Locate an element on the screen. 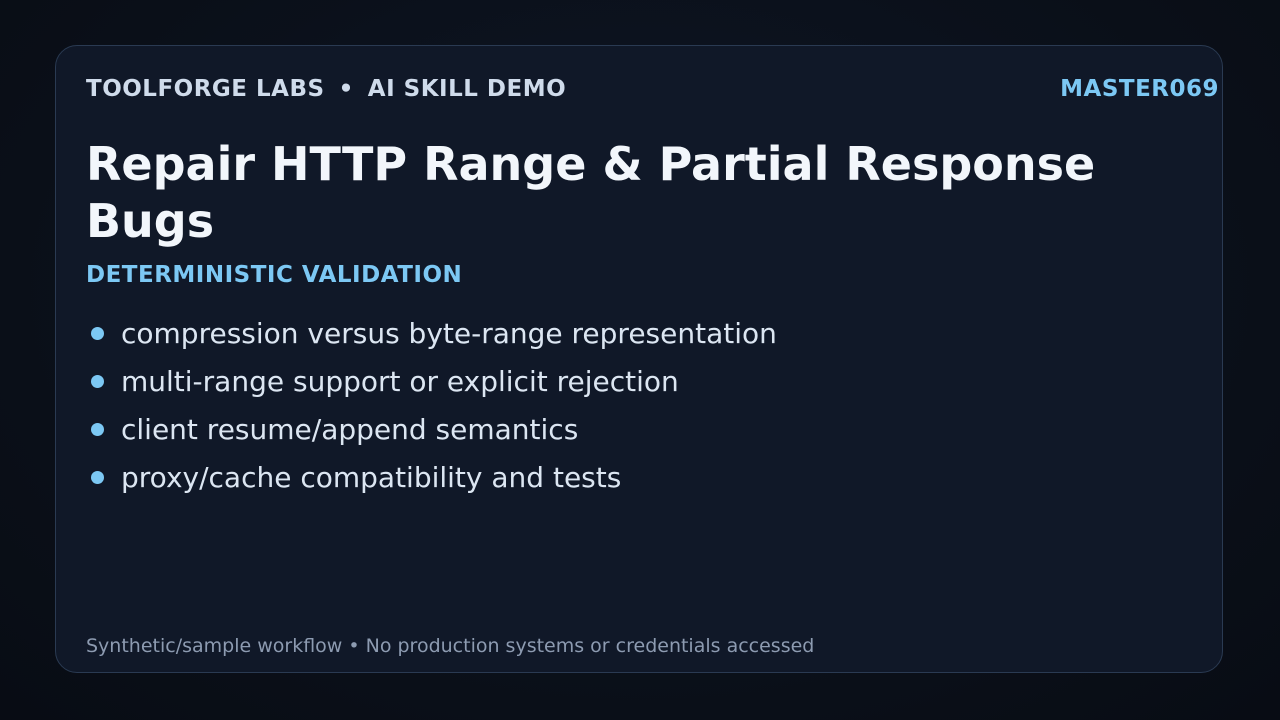 The image size is (1280, 720). list-item-text: client resume/append semantics is located at coordinates (350, 429).